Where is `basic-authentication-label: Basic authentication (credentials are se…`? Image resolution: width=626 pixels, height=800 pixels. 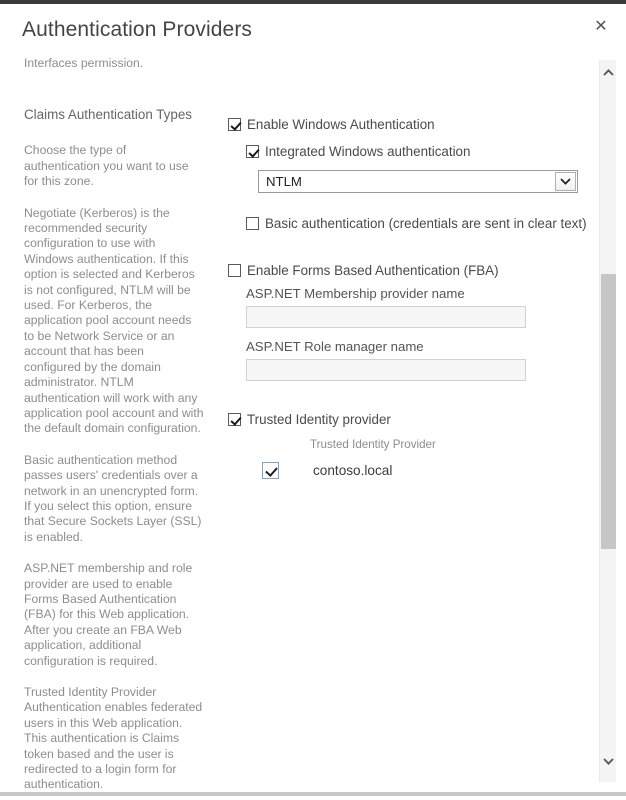 basic-authentication-label: Basic authentication (credentials are se… is located at coordinates (426, 223).